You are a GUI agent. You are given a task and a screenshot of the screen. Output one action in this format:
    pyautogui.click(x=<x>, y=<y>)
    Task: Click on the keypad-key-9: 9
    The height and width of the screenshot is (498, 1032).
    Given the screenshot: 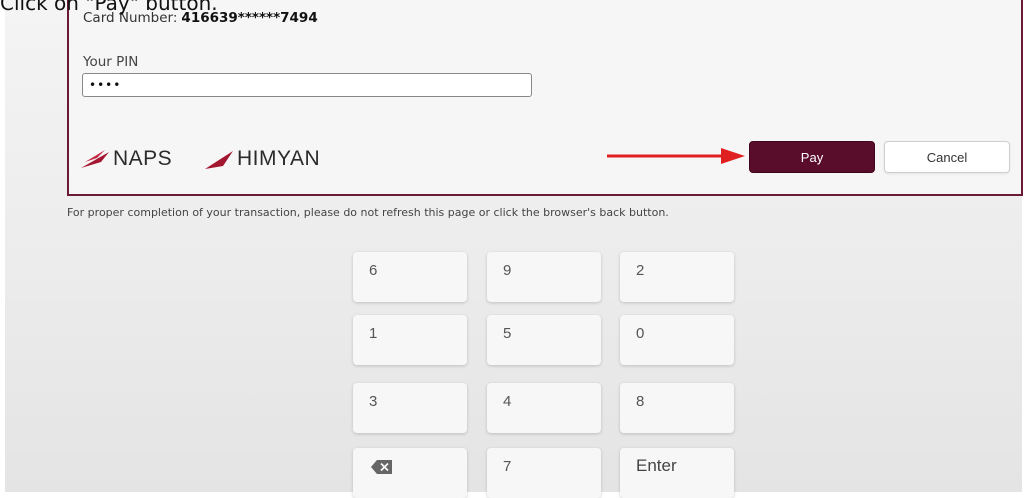 What is the action you would take?
    pyautogui.click(x=544, y=277)
    